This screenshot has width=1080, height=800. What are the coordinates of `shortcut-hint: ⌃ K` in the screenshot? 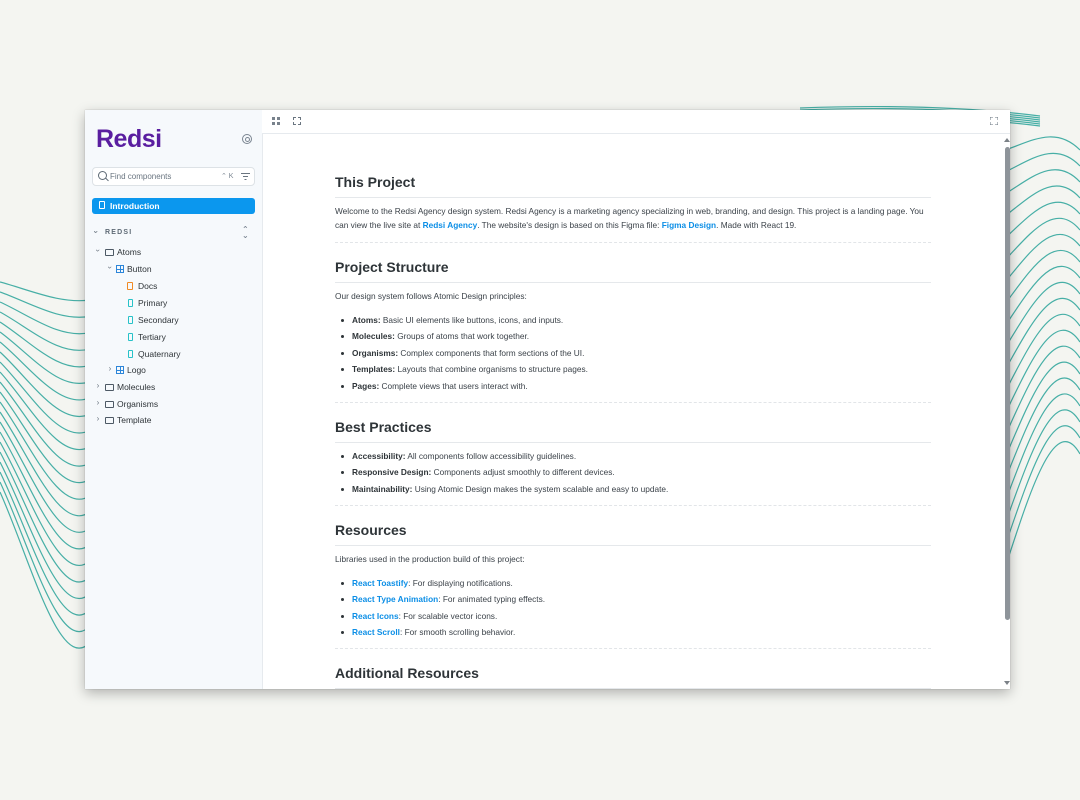 It's located at (227, 176).